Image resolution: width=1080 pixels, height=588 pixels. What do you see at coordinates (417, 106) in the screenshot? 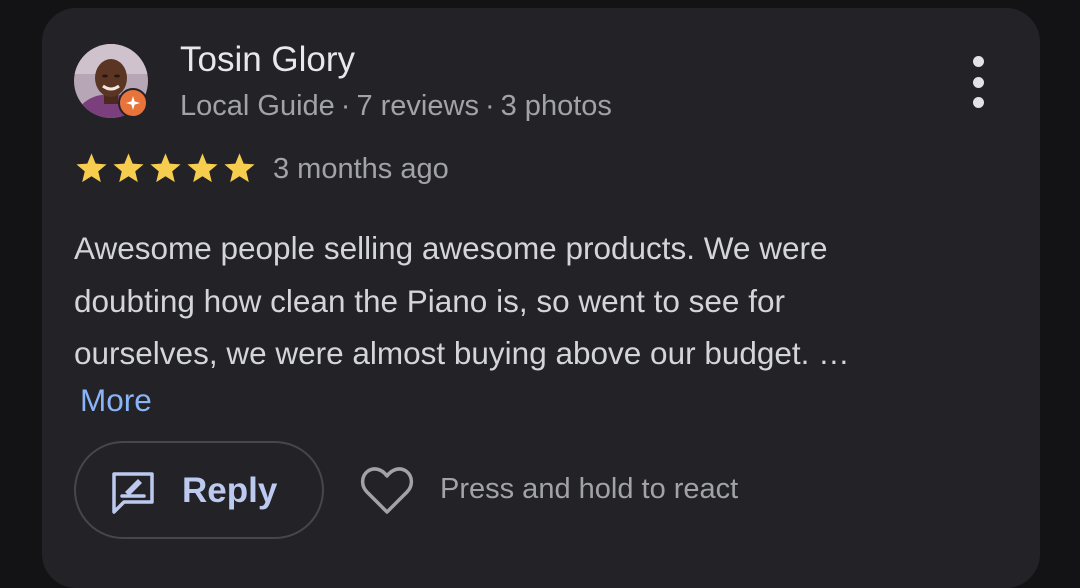
I see `author-review-count: 7 reviews` at bounding box center [417, 106].